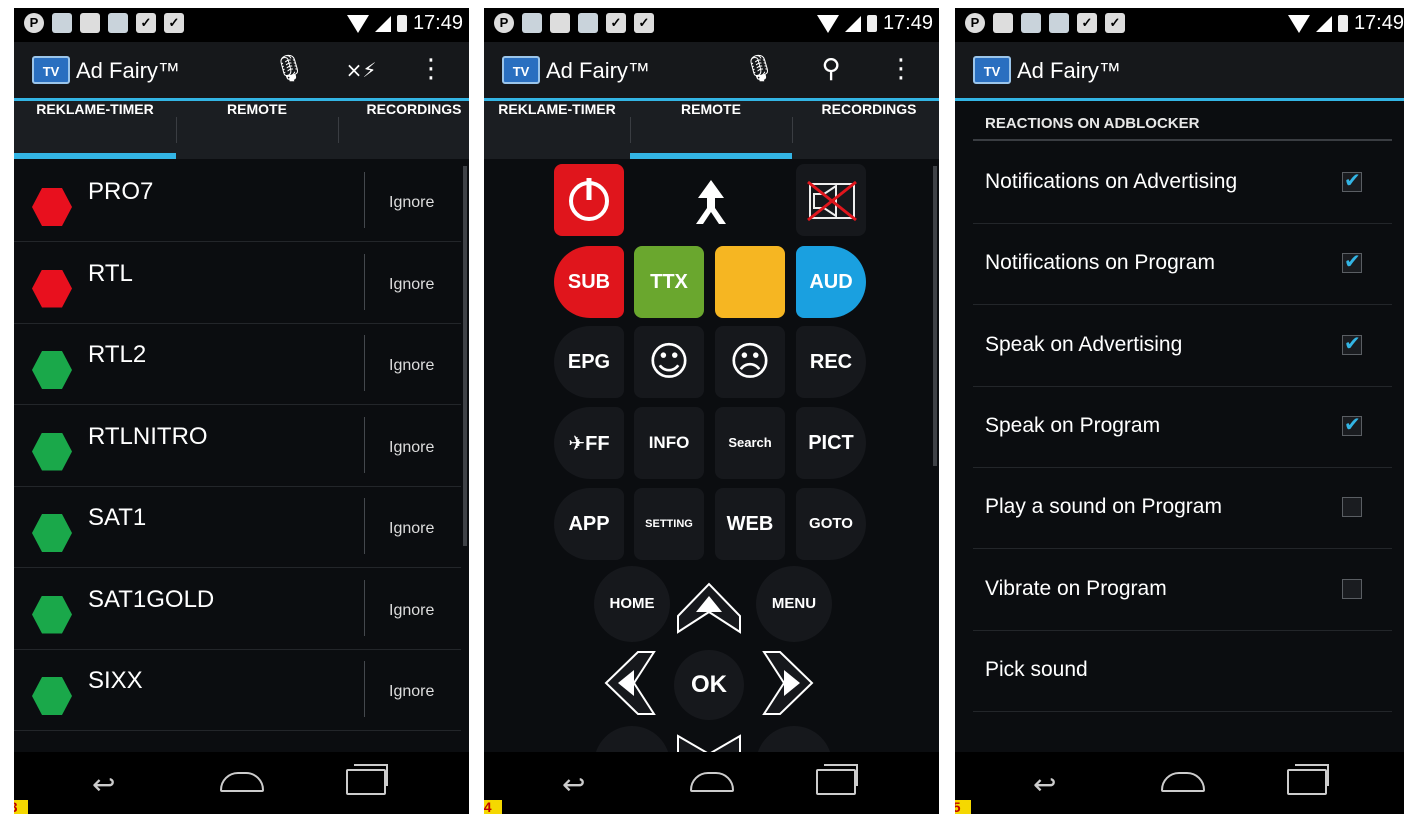 The width and height of the screenshot is (1404, 814). What do you see at coordinates (992, 70) in the screenshot?
I see `app-logo-icon: TV` at bounding box center [992, 70].